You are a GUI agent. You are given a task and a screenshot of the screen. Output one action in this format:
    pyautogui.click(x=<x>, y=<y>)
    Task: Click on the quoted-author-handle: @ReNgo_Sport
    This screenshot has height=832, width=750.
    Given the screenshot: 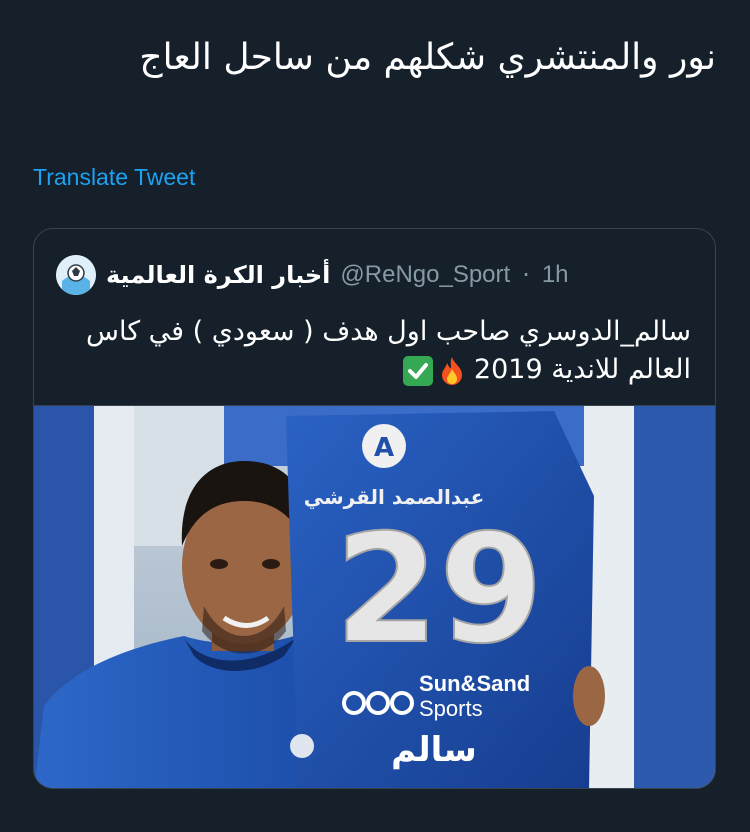 What is the action you would take?
    pyautogui.click(x=425, y=275)
    